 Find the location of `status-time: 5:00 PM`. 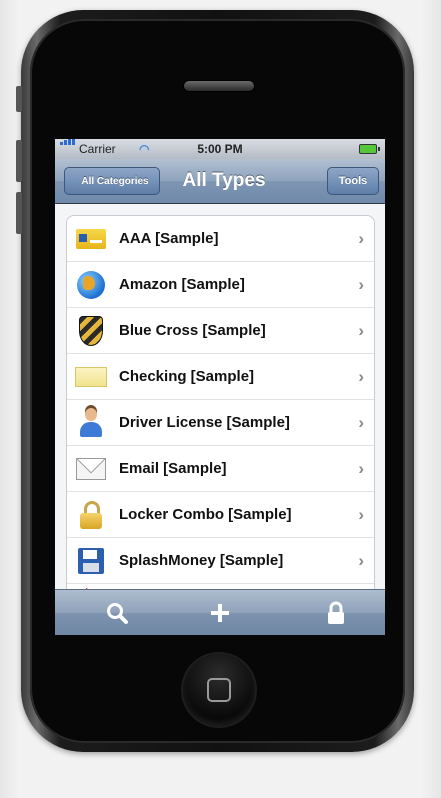

status-time: 5:00 PM is located at coordinates (220, 149).